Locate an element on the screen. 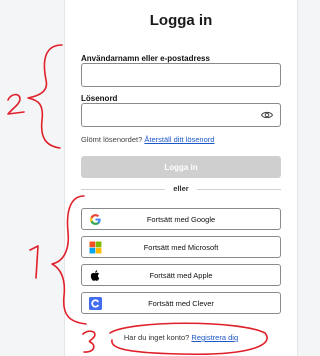 The width and height of the screenshot is (320, 356). google-signin-button: Fortsätt med Google is located at coordinates (181, 219).